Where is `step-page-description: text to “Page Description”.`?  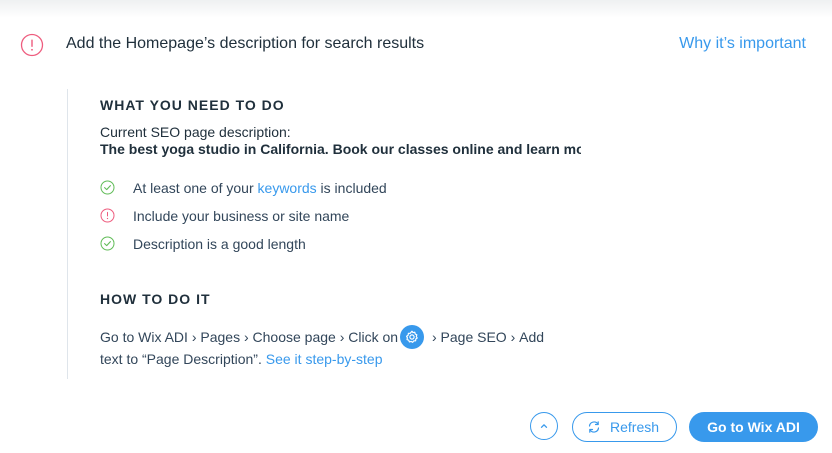
step-page-description: text to “Page Description”. is located at coordinates (181, 359).